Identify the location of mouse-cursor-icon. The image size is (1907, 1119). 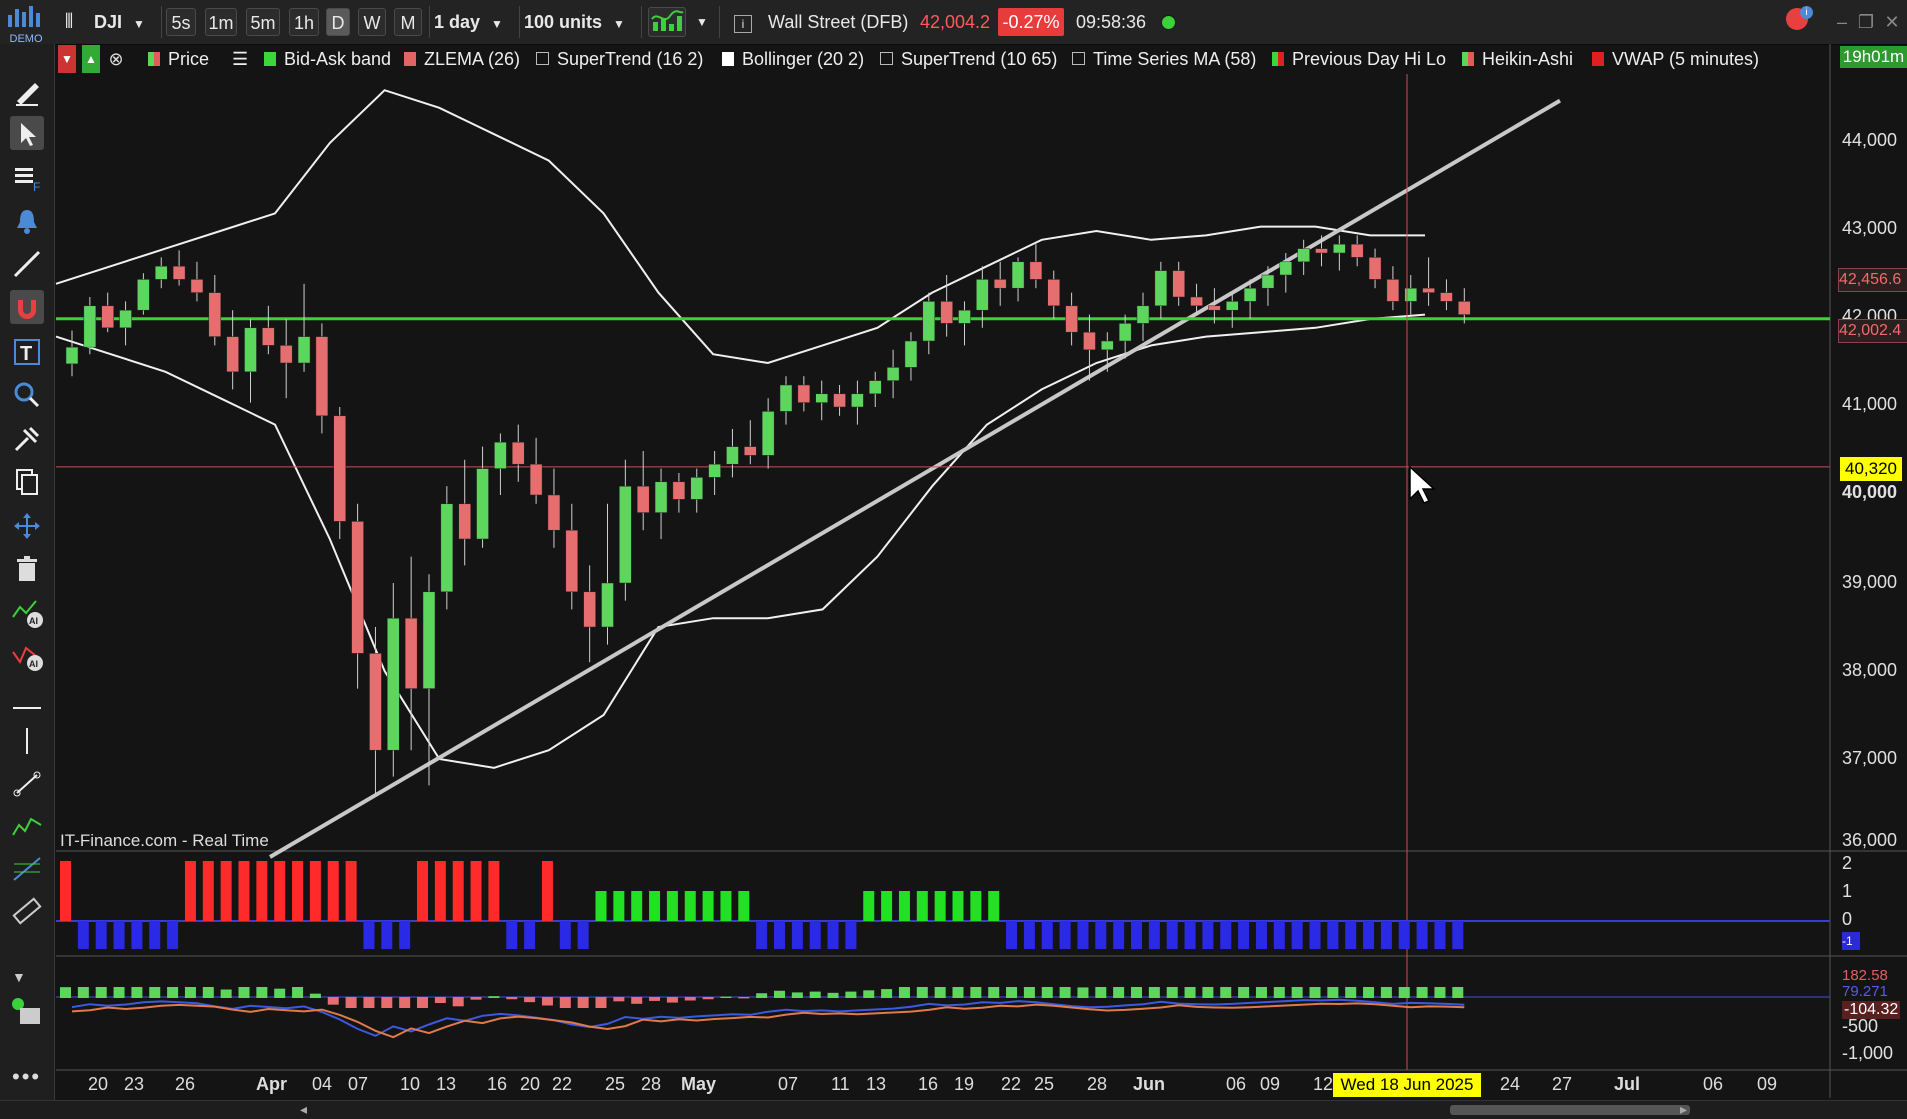
(1422, 484).